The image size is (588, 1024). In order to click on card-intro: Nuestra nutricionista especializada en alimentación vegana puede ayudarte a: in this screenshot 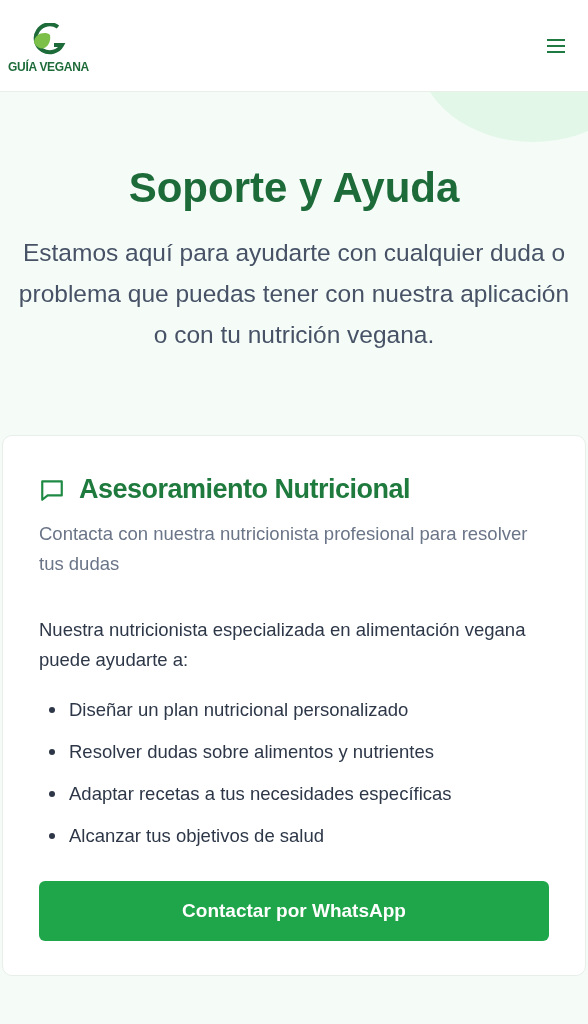, I will do `click(283, 645)`.